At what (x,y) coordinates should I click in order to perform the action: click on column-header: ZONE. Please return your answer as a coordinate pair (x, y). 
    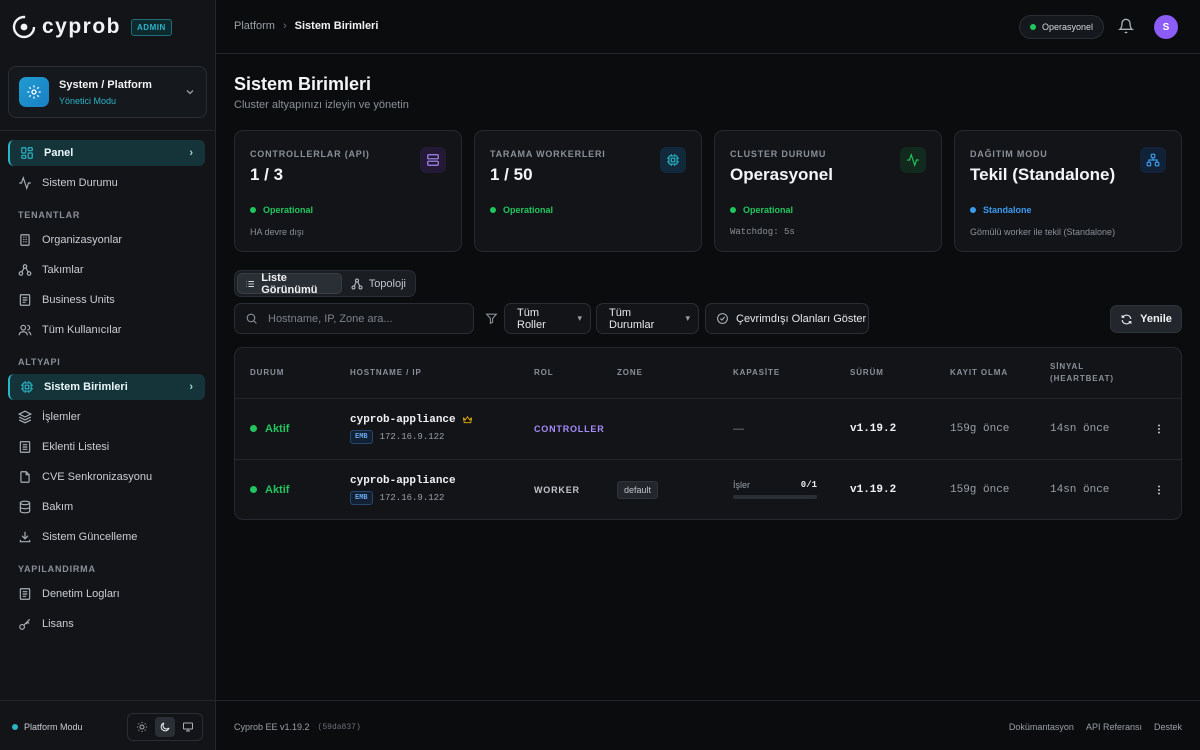
    Looking at the image, I should click on (630, 373).